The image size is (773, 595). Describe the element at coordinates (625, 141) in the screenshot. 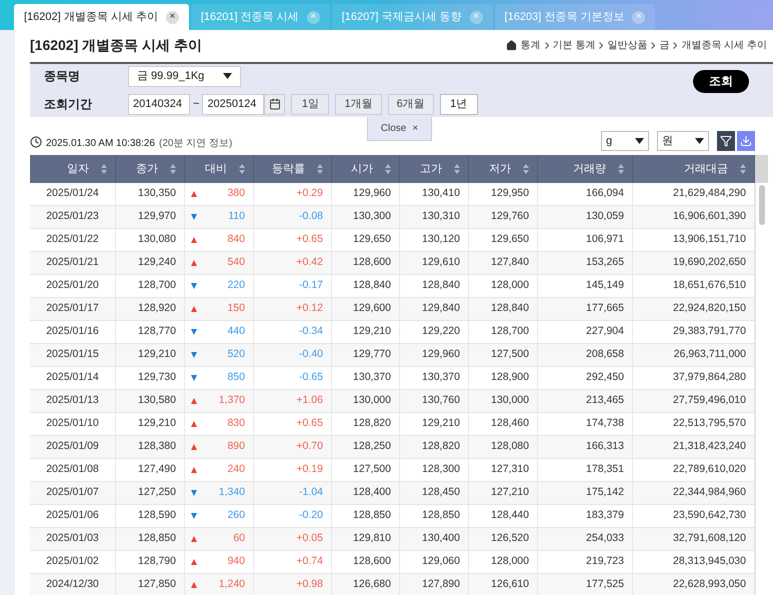

I see `unit-select: g` at that location.